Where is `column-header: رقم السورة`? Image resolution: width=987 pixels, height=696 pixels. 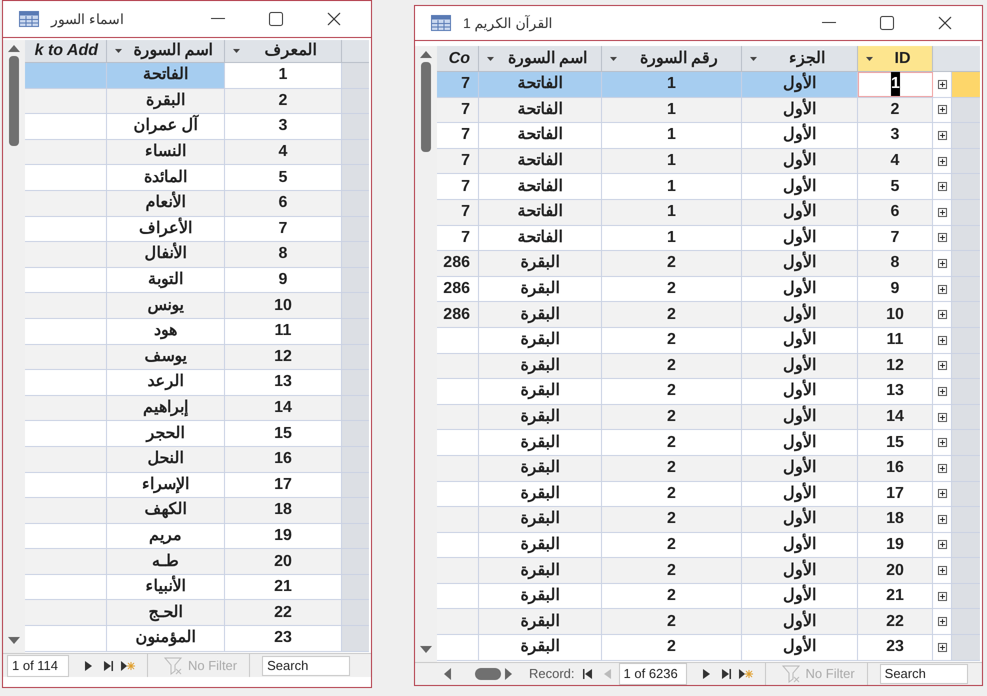
column-header: رقم السورة is located at coordinates (672, 58).